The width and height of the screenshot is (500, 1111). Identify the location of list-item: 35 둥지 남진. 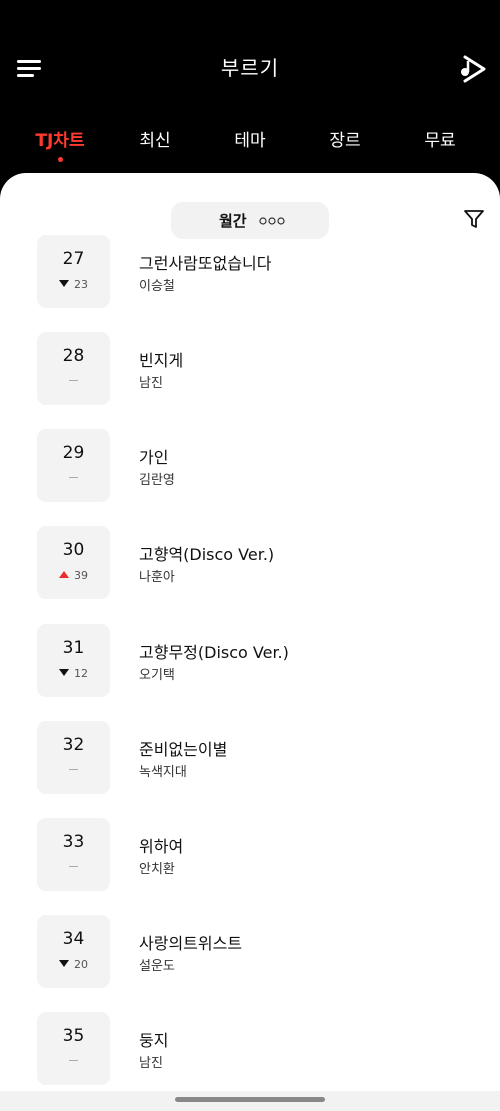
(250, 1049).